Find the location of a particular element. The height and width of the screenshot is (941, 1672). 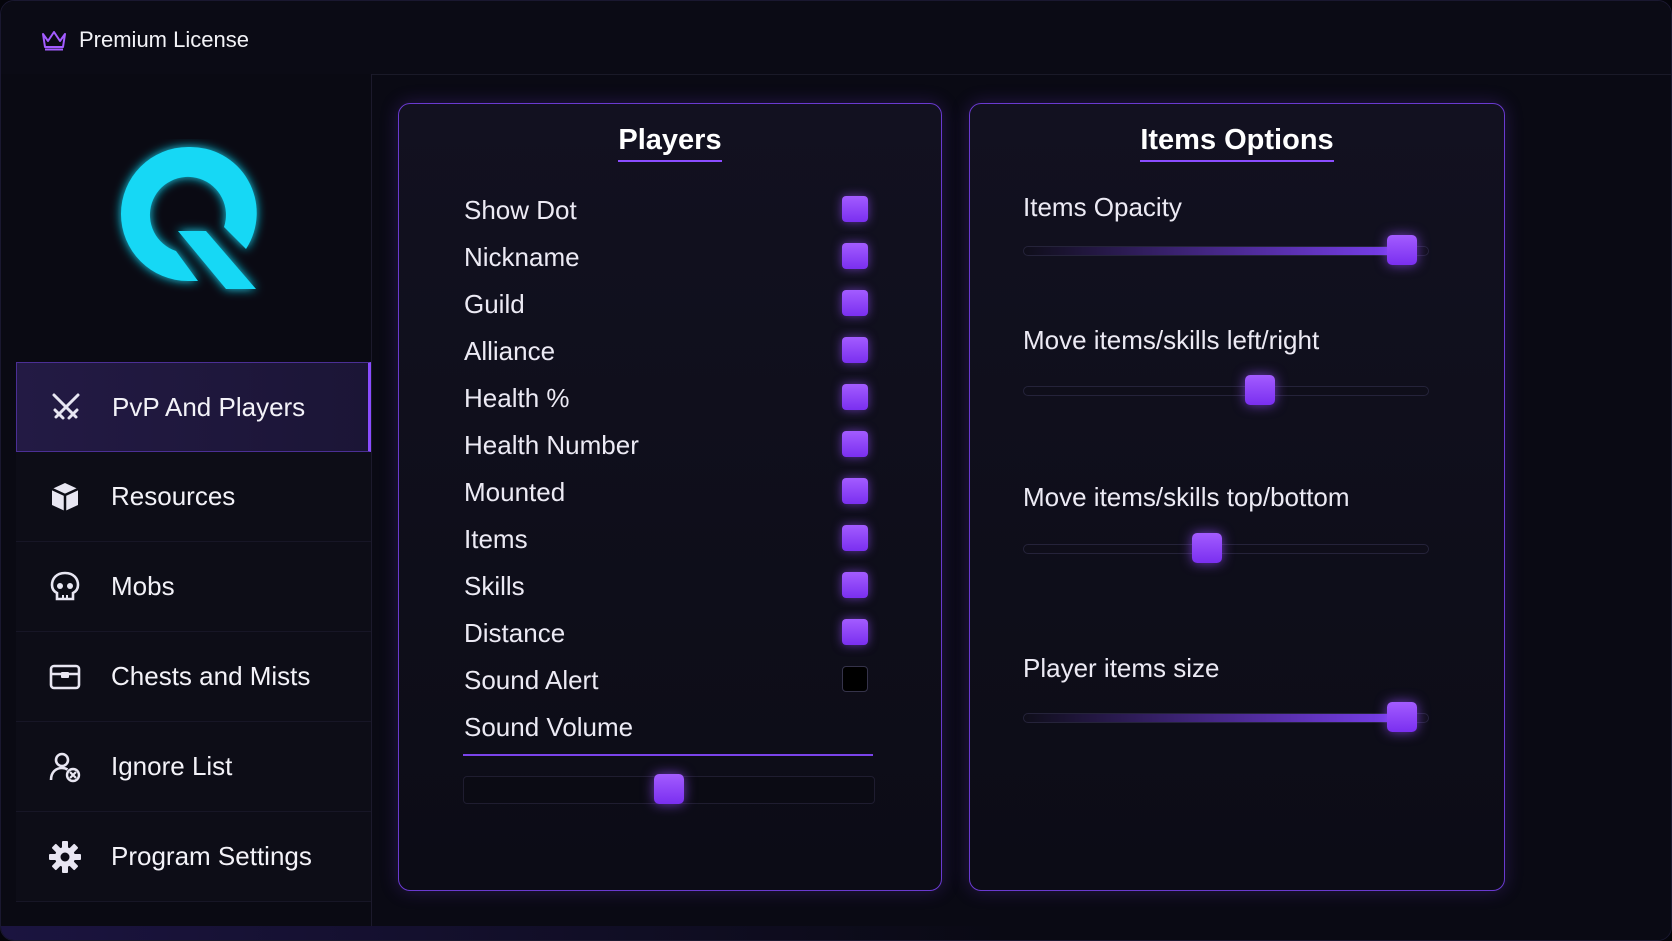

option-show-dot: Show Dot is located at coordinates (669, 210).